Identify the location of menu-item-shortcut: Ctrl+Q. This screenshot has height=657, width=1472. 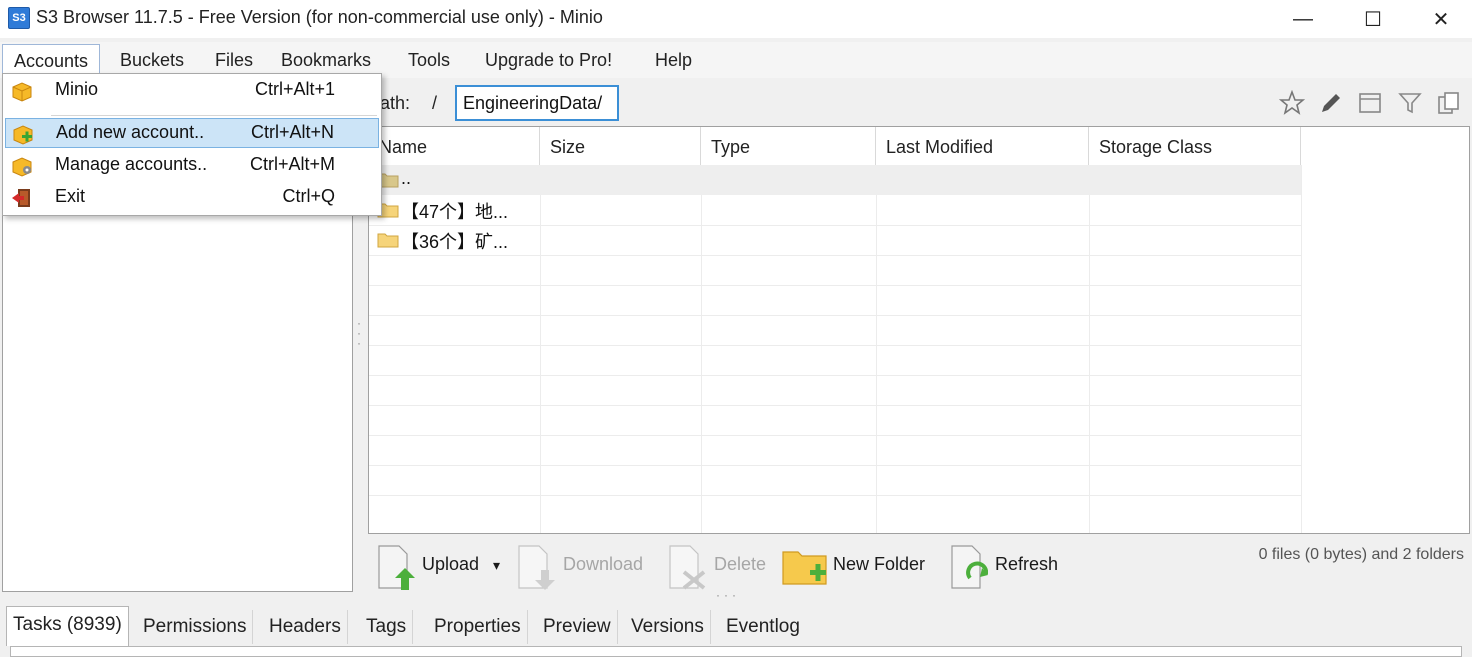
(308, 196).